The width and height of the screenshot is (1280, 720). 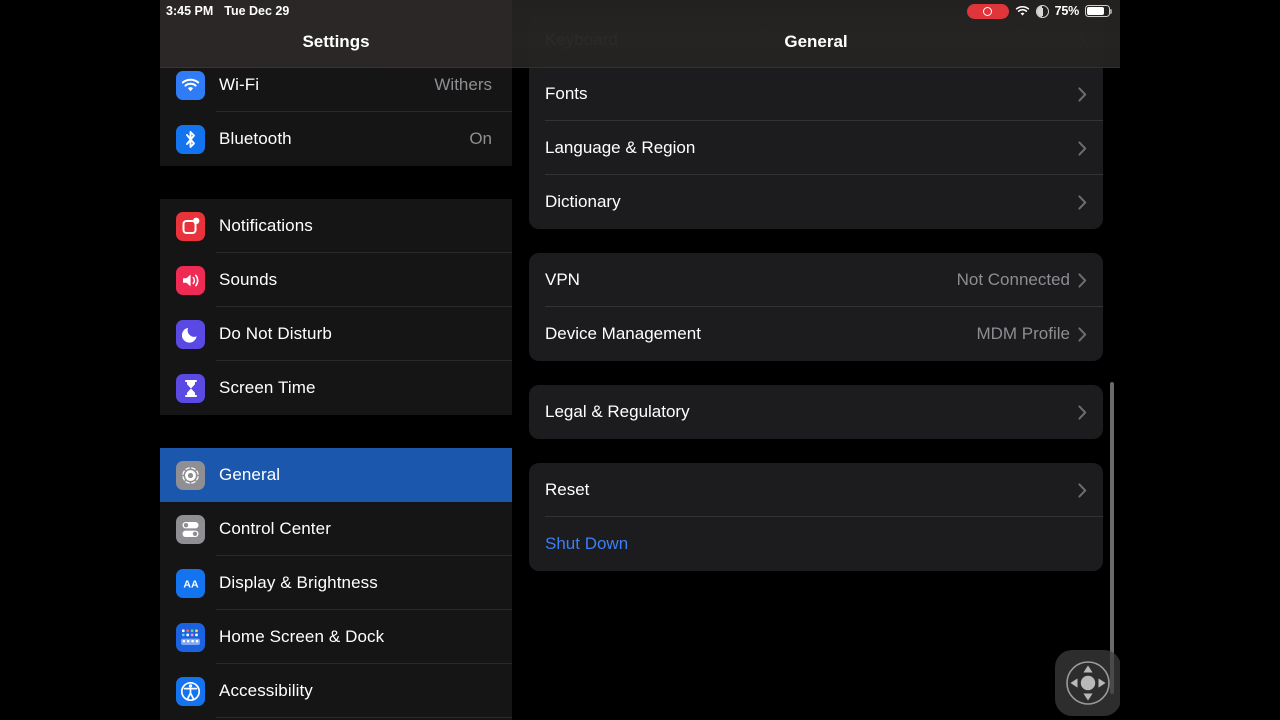 I want to click on sidebar-item-label: Do Not Disturb, so click(x=275, y=333).